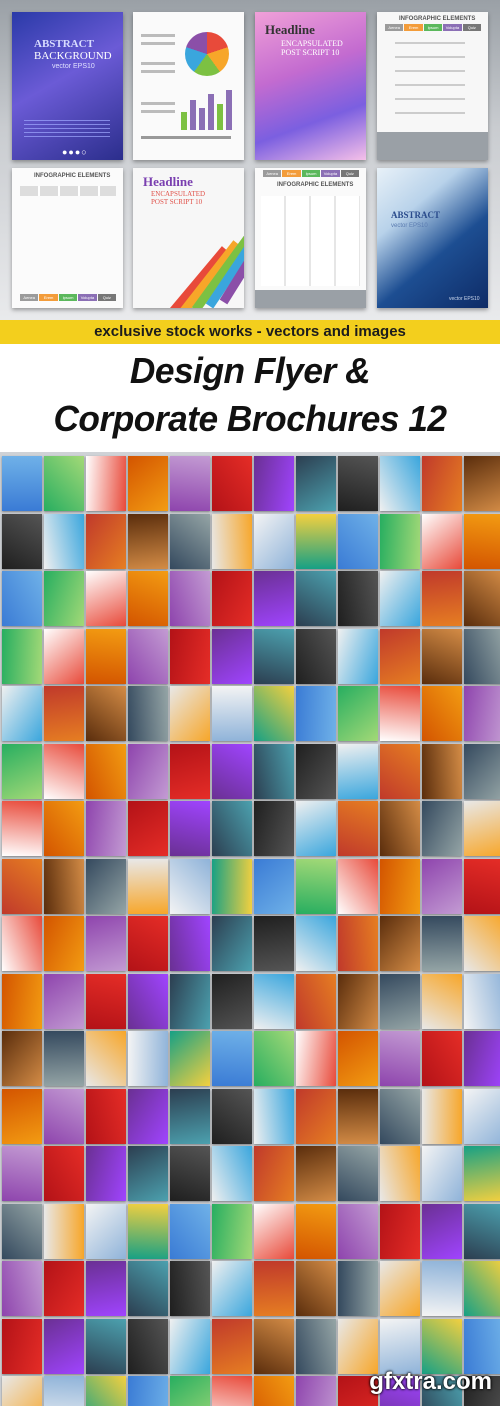  Describe the element at coordinates (67, 86) in the screenshot. I see `preview-card-abstract-background: ABSTRACT BACKGROUND vector EPS10 ●●●○` at that location.